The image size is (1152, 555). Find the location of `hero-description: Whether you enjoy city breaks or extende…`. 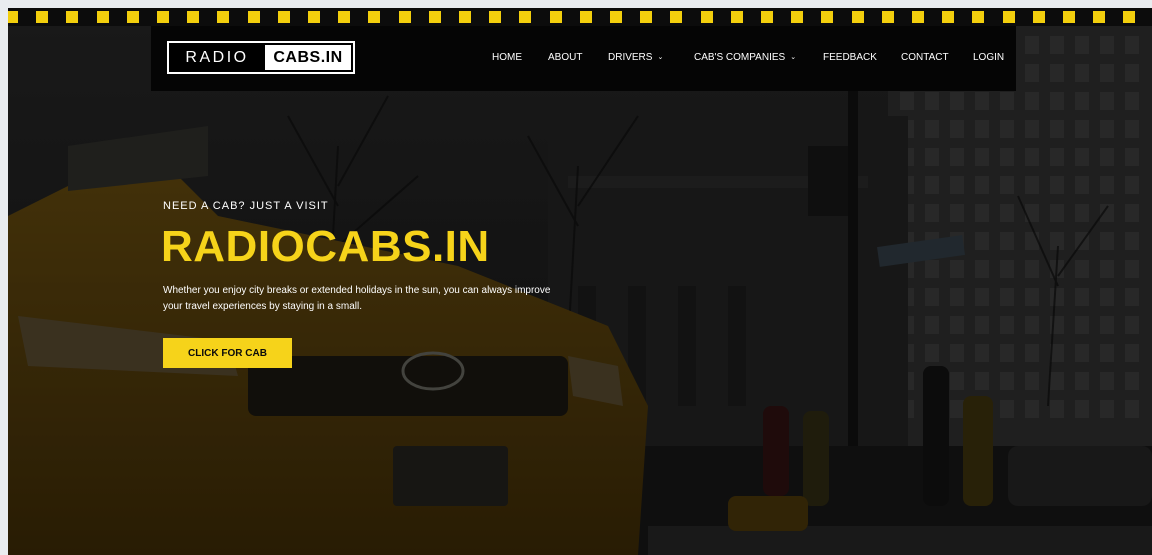

hero-description: Whether you enjoy city breaks or extende… is located at coordinates (357, 298).